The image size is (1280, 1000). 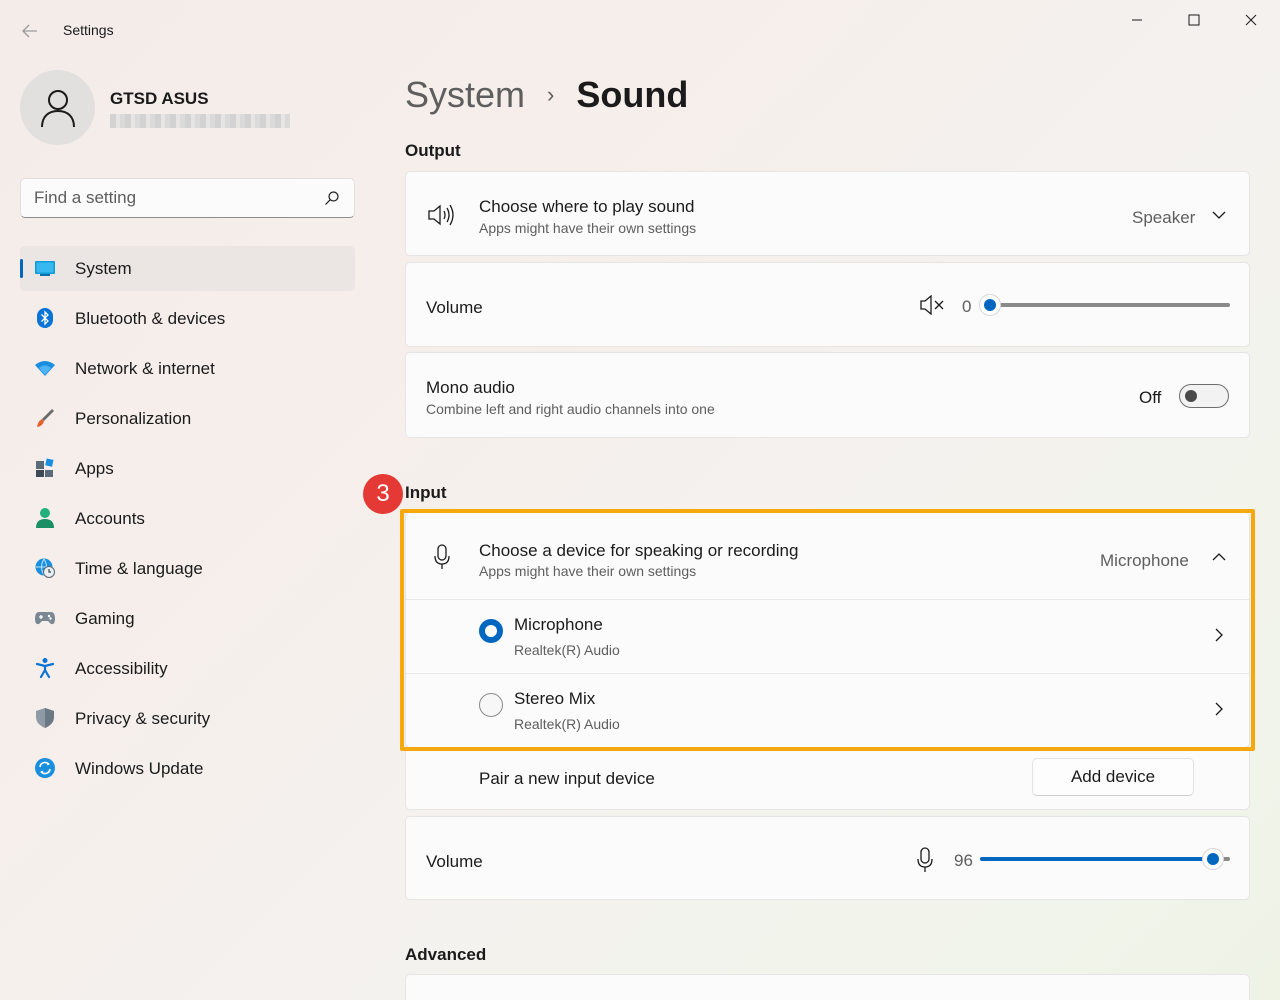 I want to click on stereo-mix-radio, so click(x=491, y=705).